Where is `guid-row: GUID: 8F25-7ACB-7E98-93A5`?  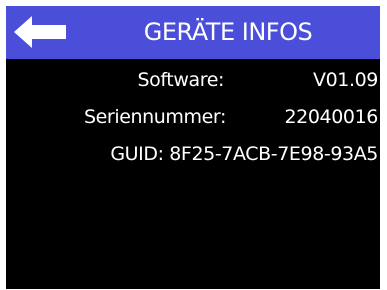
guid-row: GUID: 8F25-7ACB-7E98-93A5 is located at coordinates (192, 154).